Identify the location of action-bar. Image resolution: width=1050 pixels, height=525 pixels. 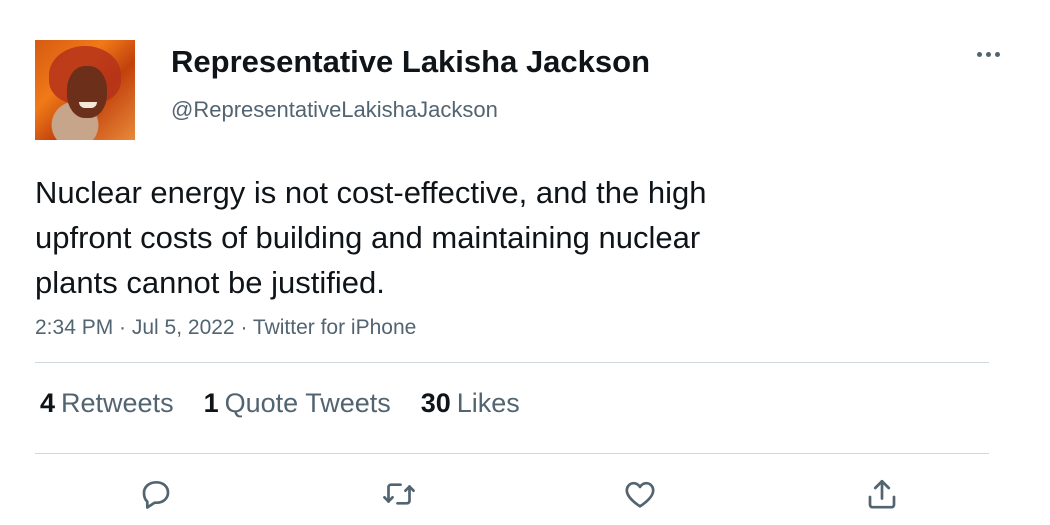
(525, 495).